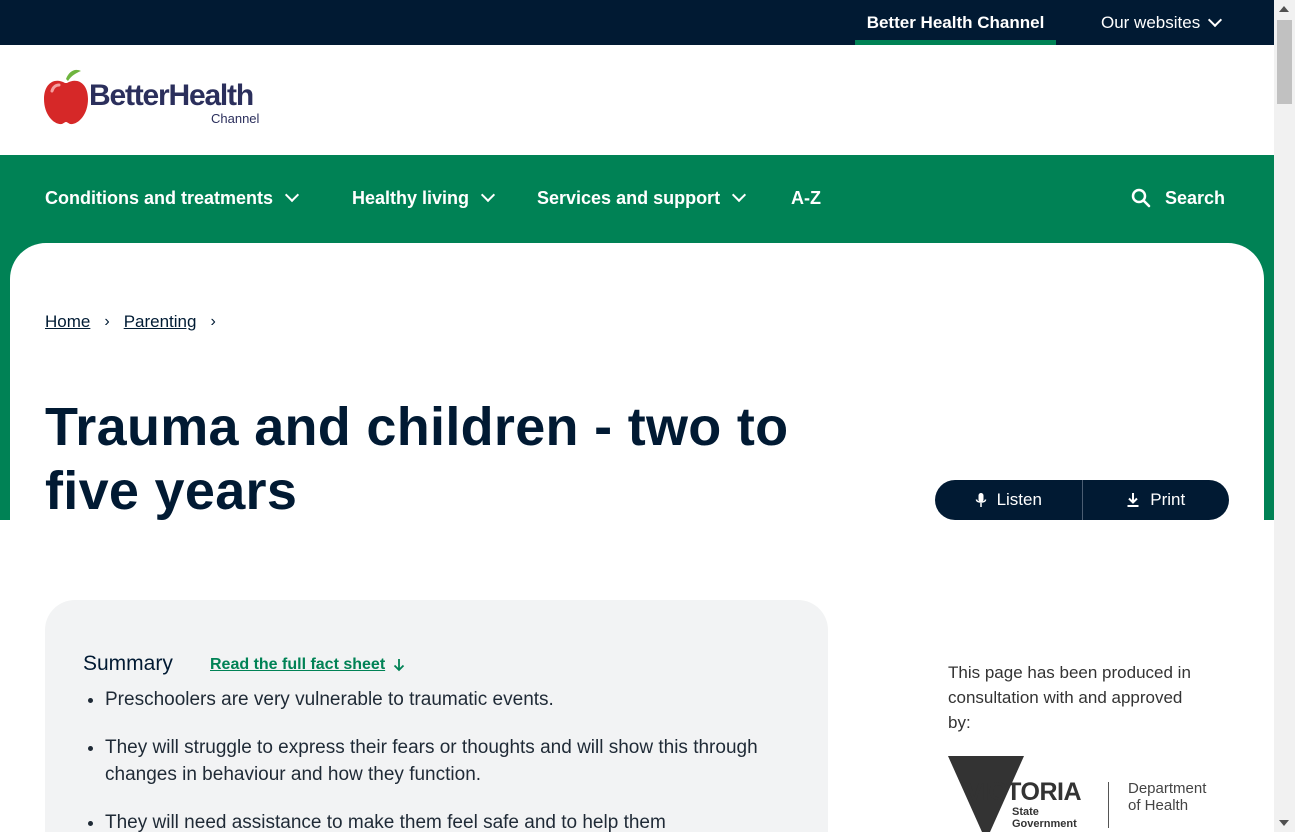  I want to click on logo-subtitle: Channel, so click(235, 118).